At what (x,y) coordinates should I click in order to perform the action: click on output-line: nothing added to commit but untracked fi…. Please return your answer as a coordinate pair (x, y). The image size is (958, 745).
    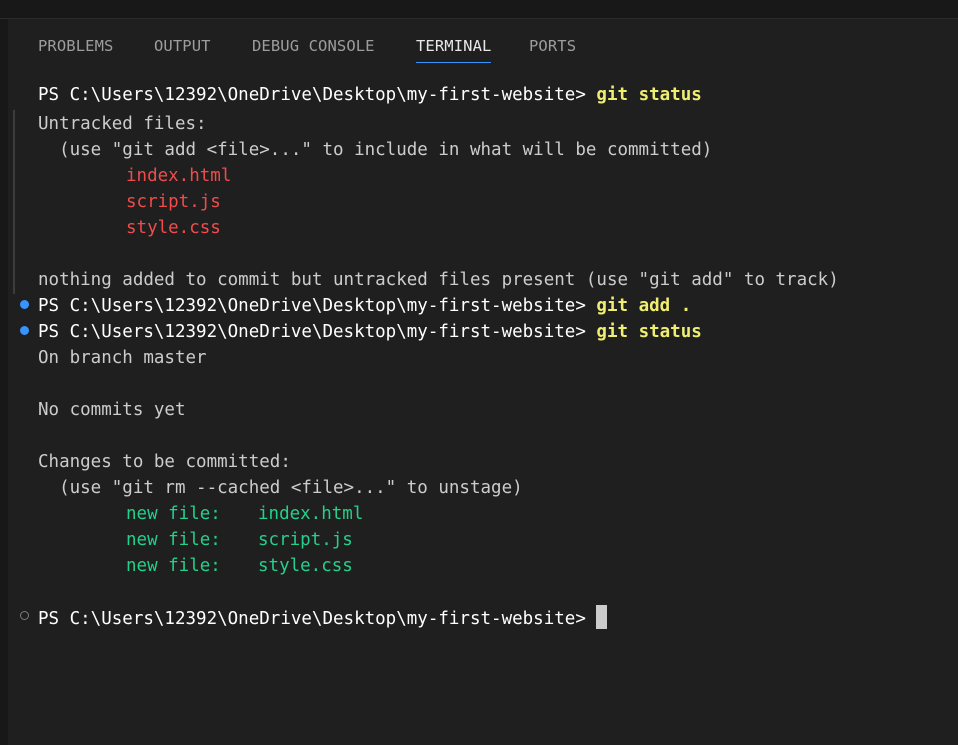
    Looking at the image, I should click on (438, 280).